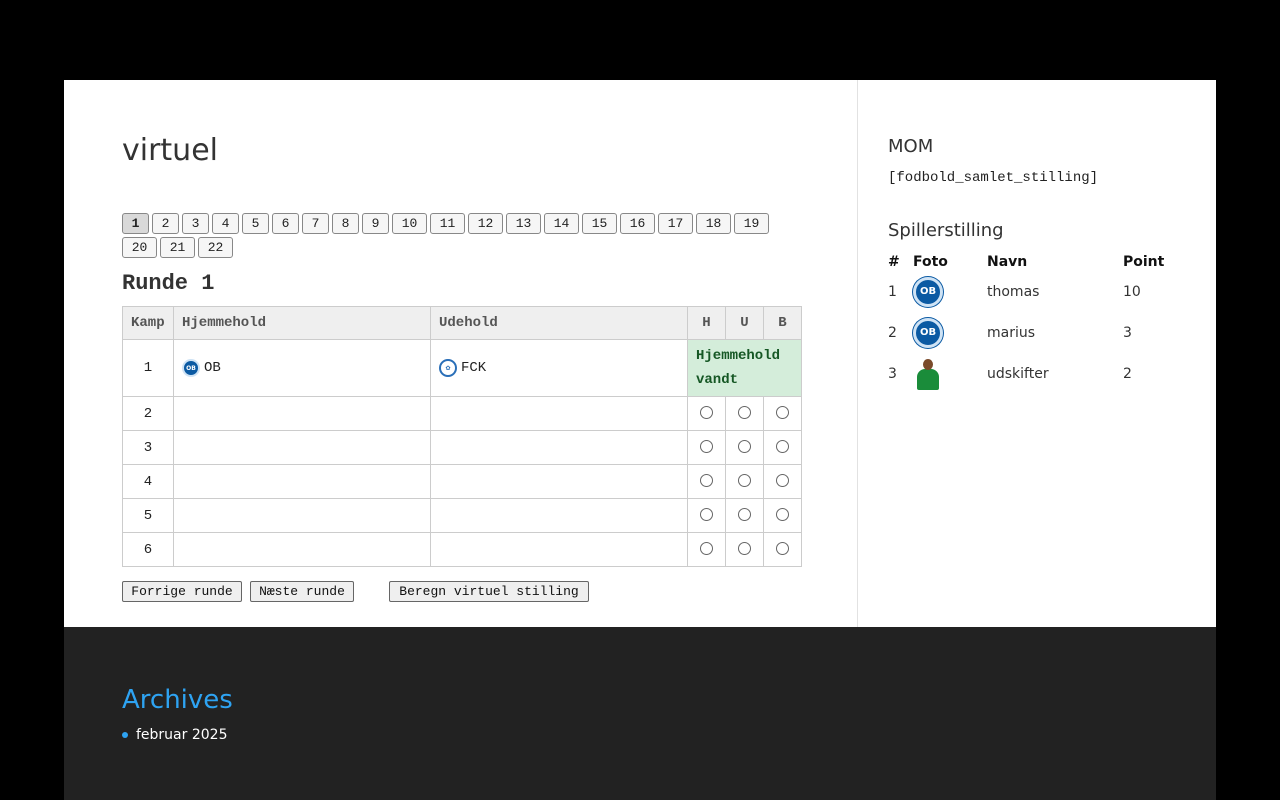  Describe the element at coordinates (675, 223) in the screenshot. I see `round-button-17: 17` at that location.